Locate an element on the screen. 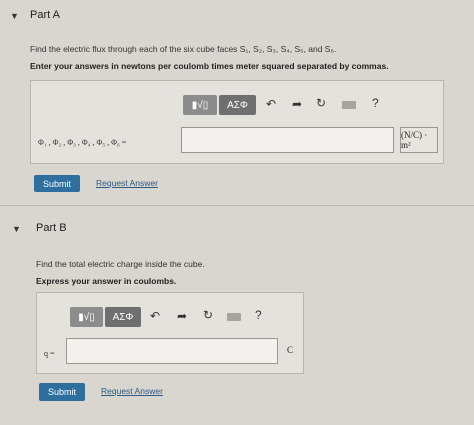 This screenshot has height=425, width=474. part-a-redo-icon: ➦ is located at coordinates (297, 104).